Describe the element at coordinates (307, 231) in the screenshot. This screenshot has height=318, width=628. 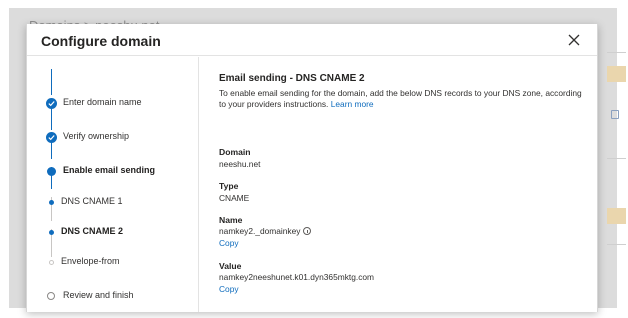
I see `info-icon` at that location.